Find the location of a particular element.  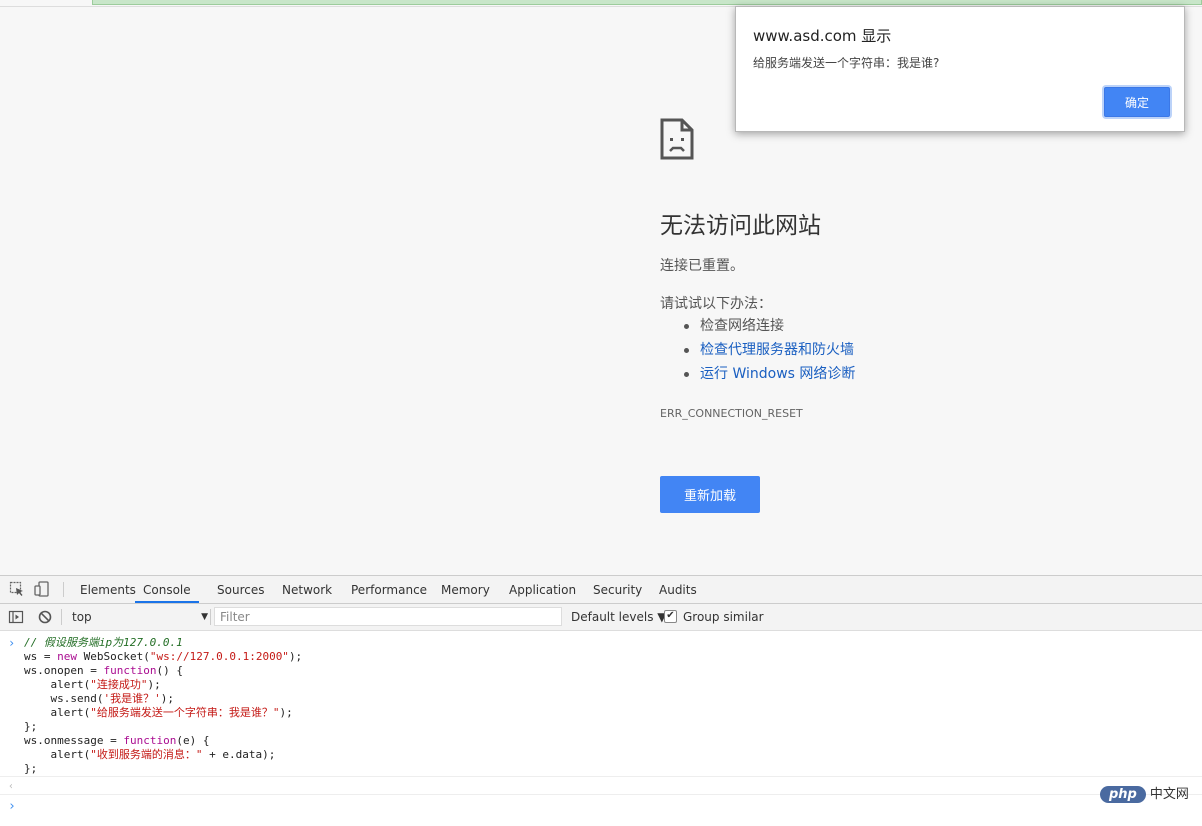

dialog-message: 给服务端发送一个字符串：我是谁? is located at coordinates (846, 63).